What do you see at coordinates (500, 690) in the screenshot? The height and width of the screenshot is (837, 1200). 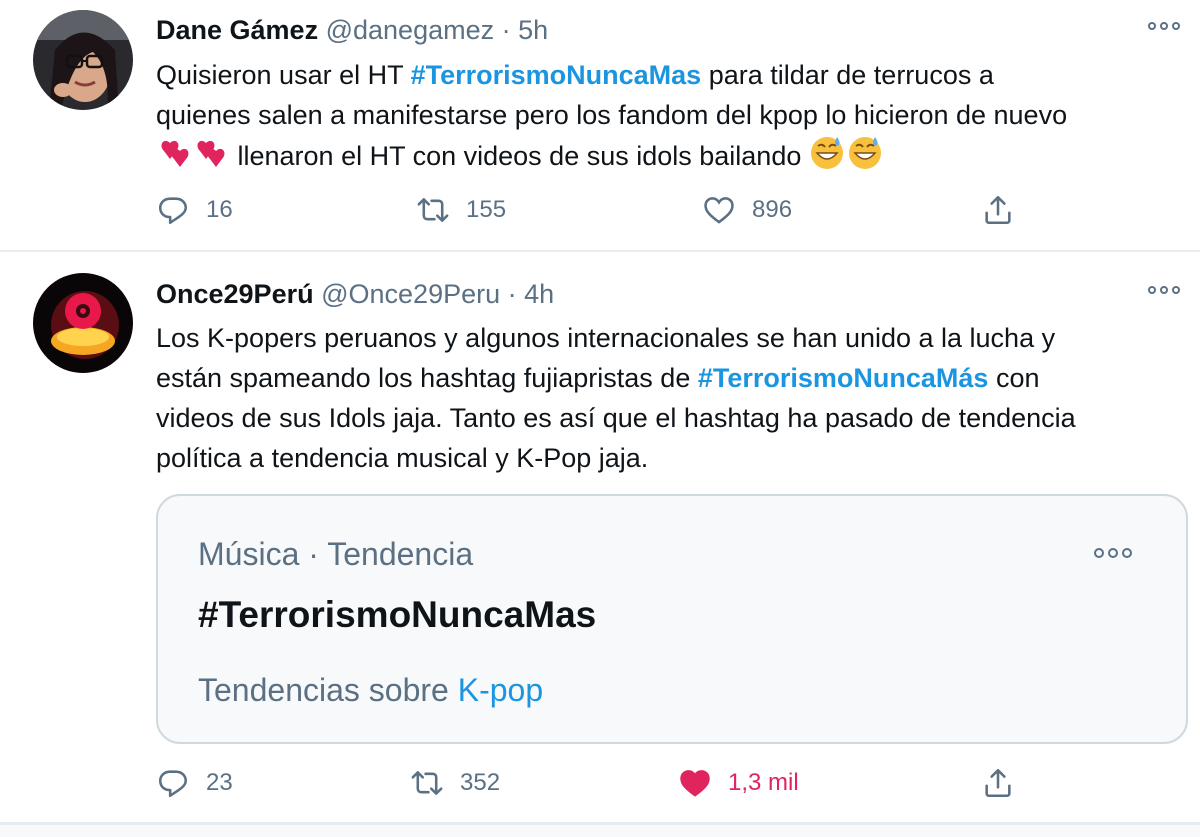 I see `trend-related-link: K-pop` at bounding box center [500, 690].